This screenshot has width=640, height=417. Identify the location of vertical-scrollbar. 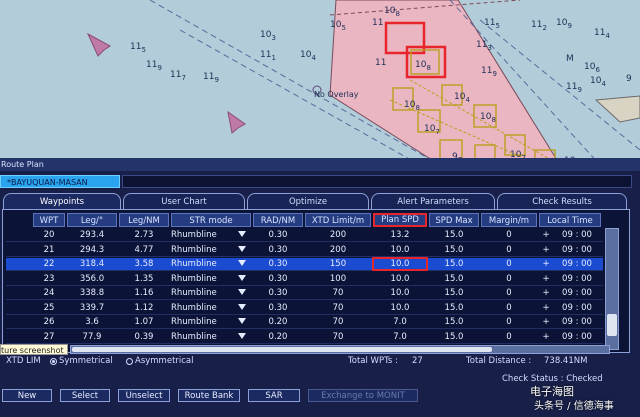
(612, 289).